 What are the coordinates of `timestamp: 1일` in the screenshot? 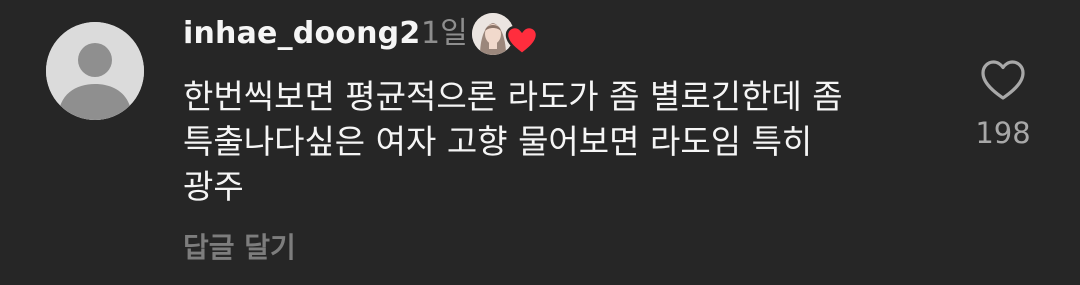 It's located at (444, 33).